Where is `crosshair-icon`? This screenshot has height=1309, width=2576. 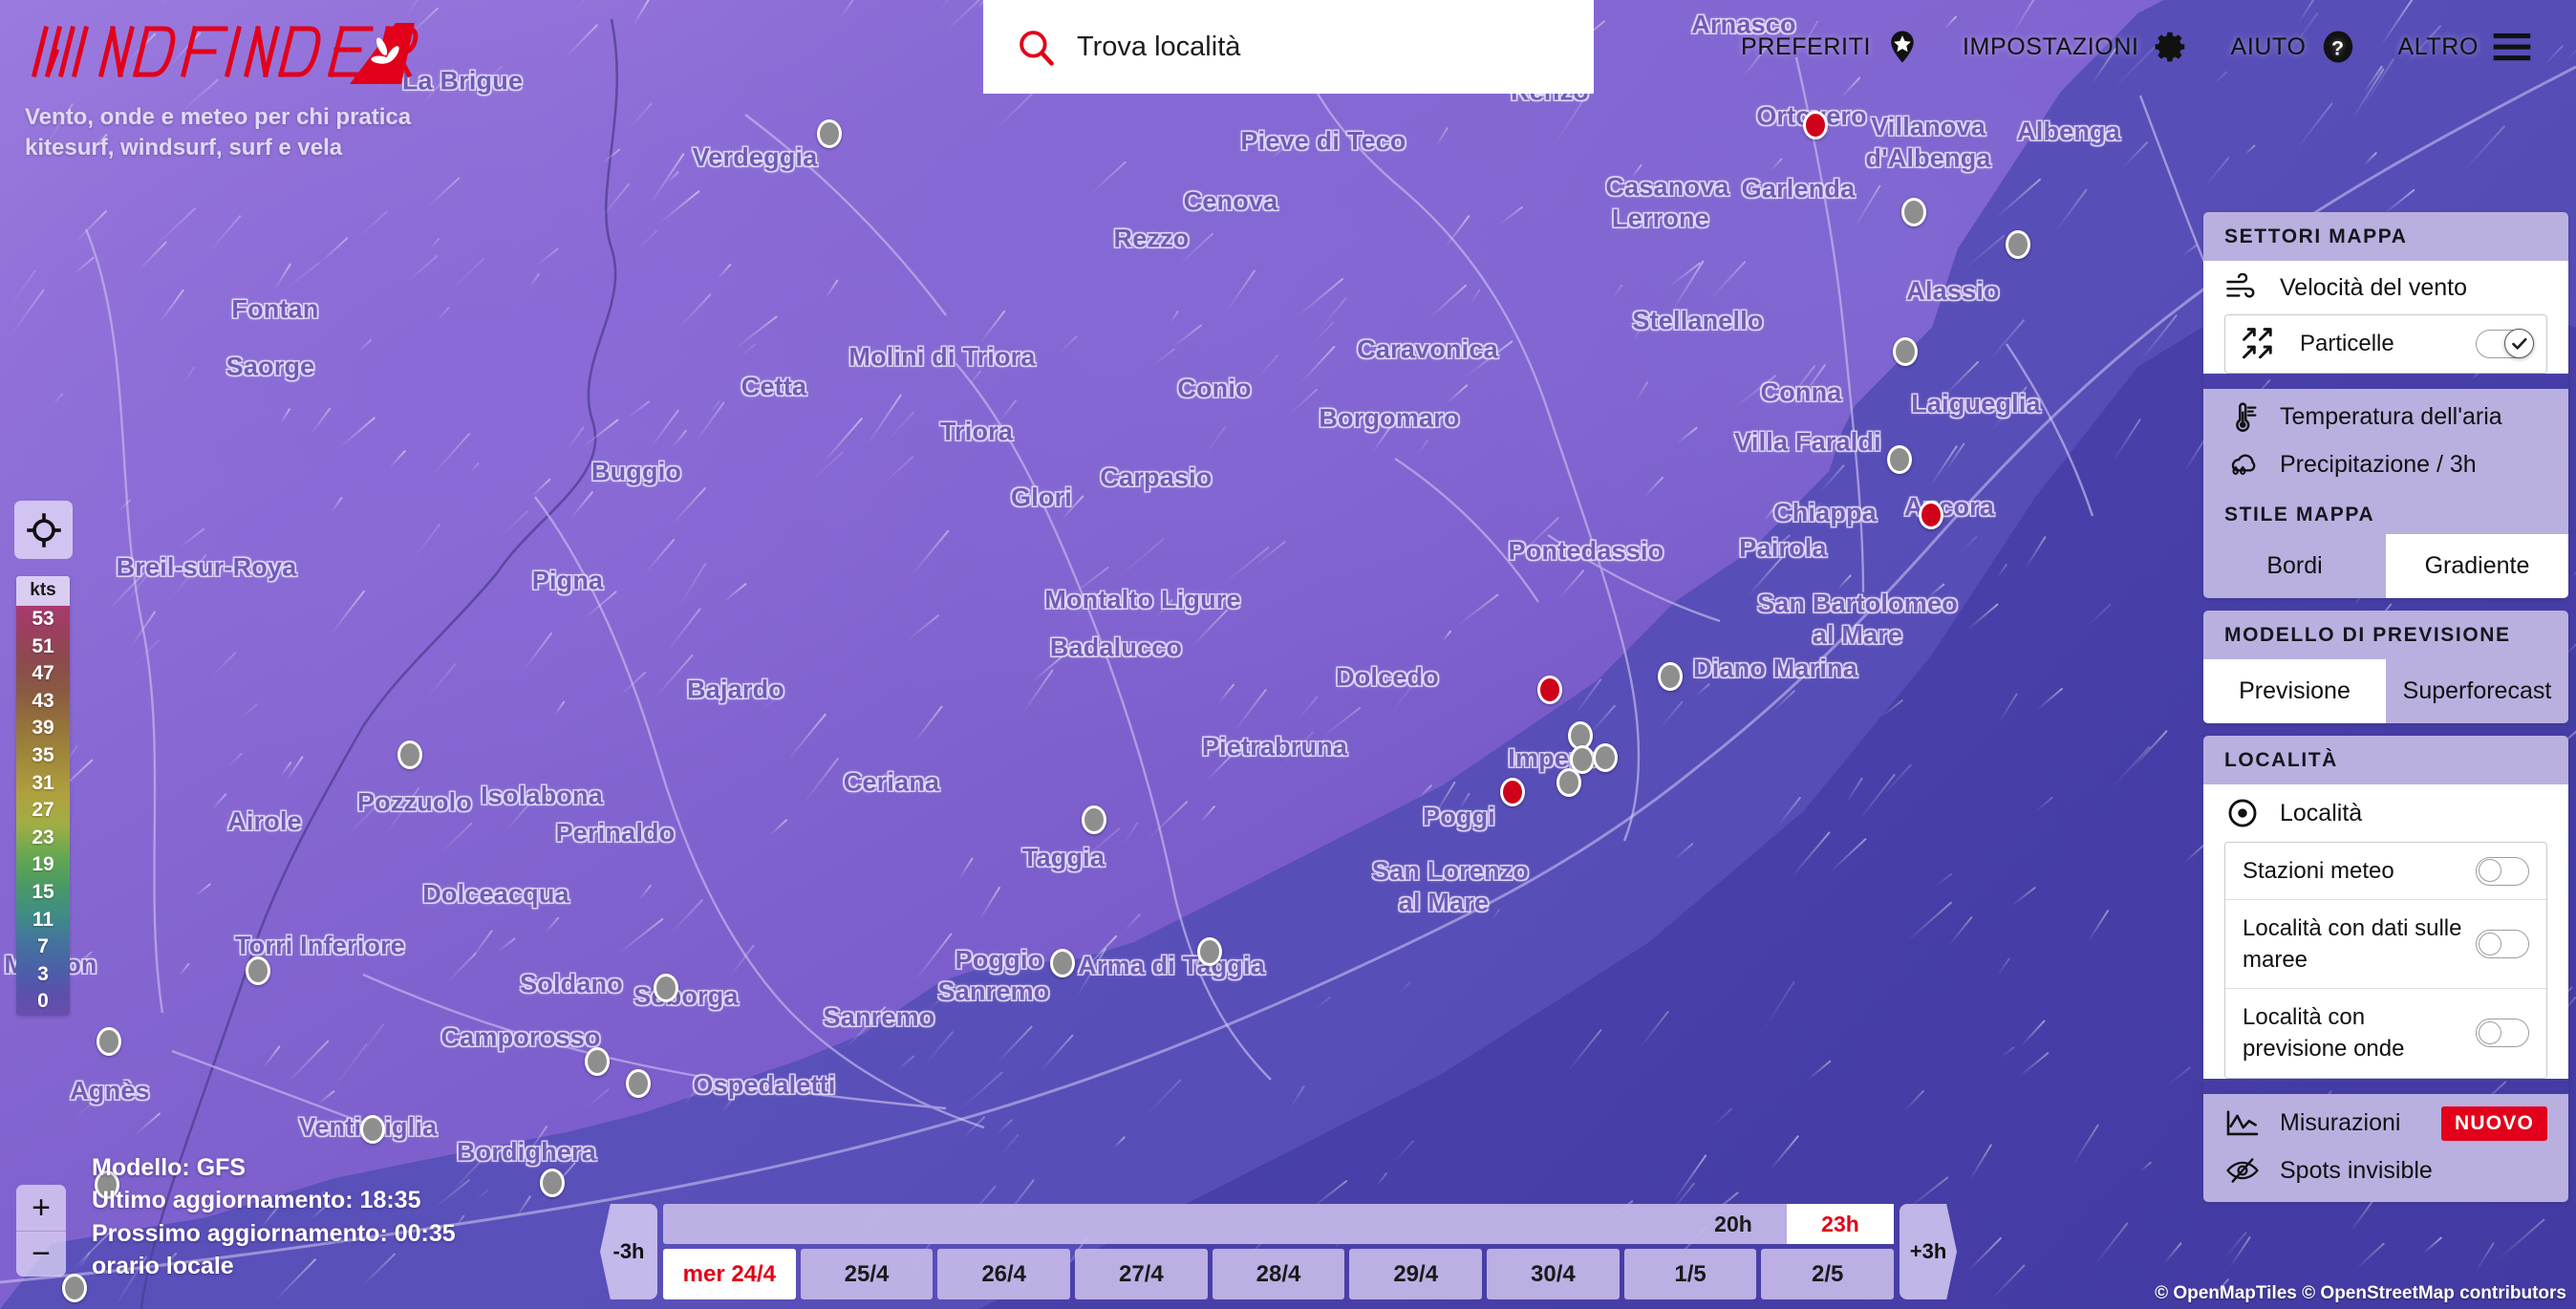
crosshair-icon is located at coordinates (43, 529).